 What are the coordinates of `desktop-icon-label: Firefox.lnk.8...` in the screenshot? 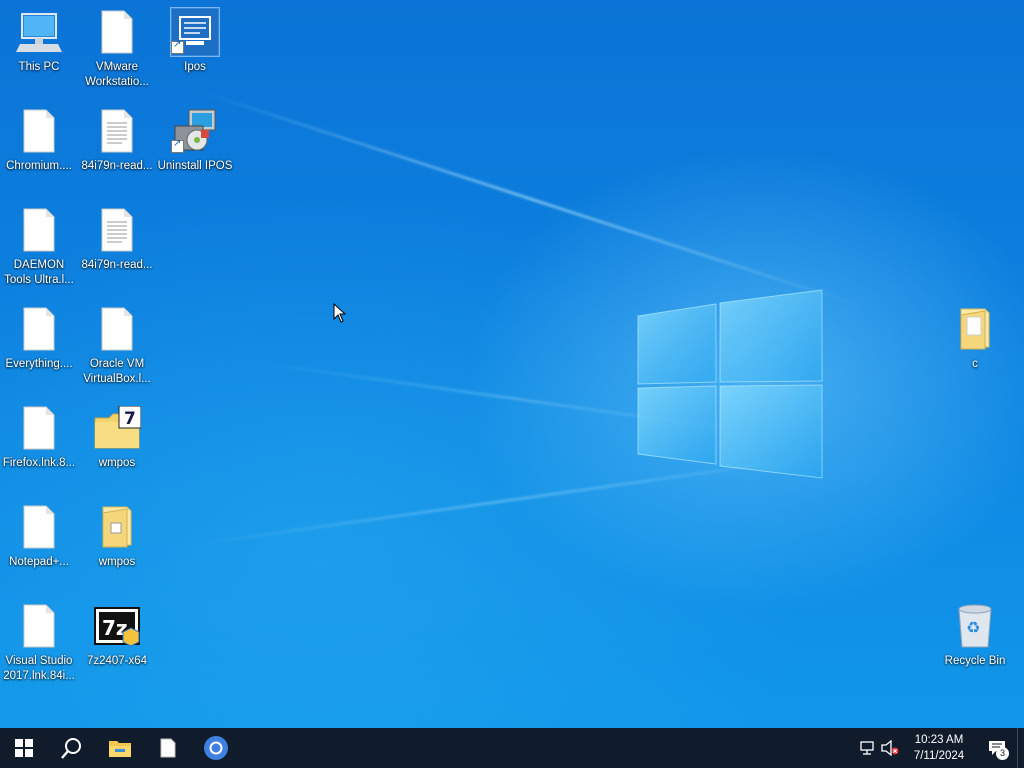 It's located at (39, 463).